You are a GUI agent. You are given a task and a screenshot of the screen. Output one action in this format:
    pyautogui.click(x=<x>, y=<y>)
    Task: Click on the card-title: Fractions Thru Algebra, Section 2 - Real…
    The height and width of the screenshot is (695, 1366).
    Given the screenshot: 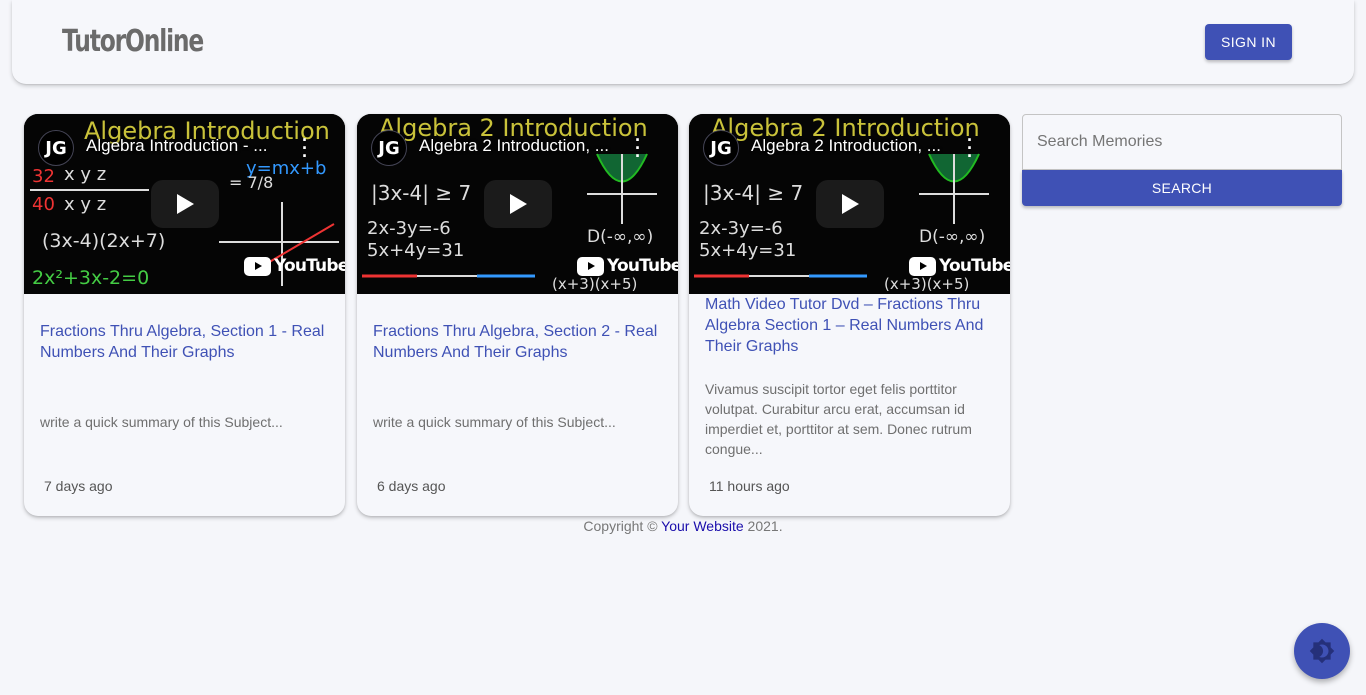 What is the action you would take?
    pyautogui.click(x=519, y=342)
    